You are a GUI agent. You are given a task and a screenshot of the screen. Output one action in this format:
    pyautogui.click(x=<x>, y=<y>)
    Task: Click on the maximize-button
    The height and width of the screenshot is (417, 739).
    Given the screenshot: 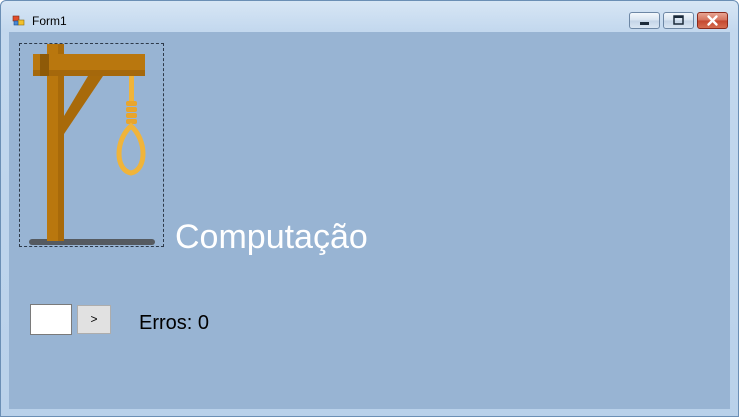 What is the action you would take?
    pyautogui.click(x=678, y=20)
    